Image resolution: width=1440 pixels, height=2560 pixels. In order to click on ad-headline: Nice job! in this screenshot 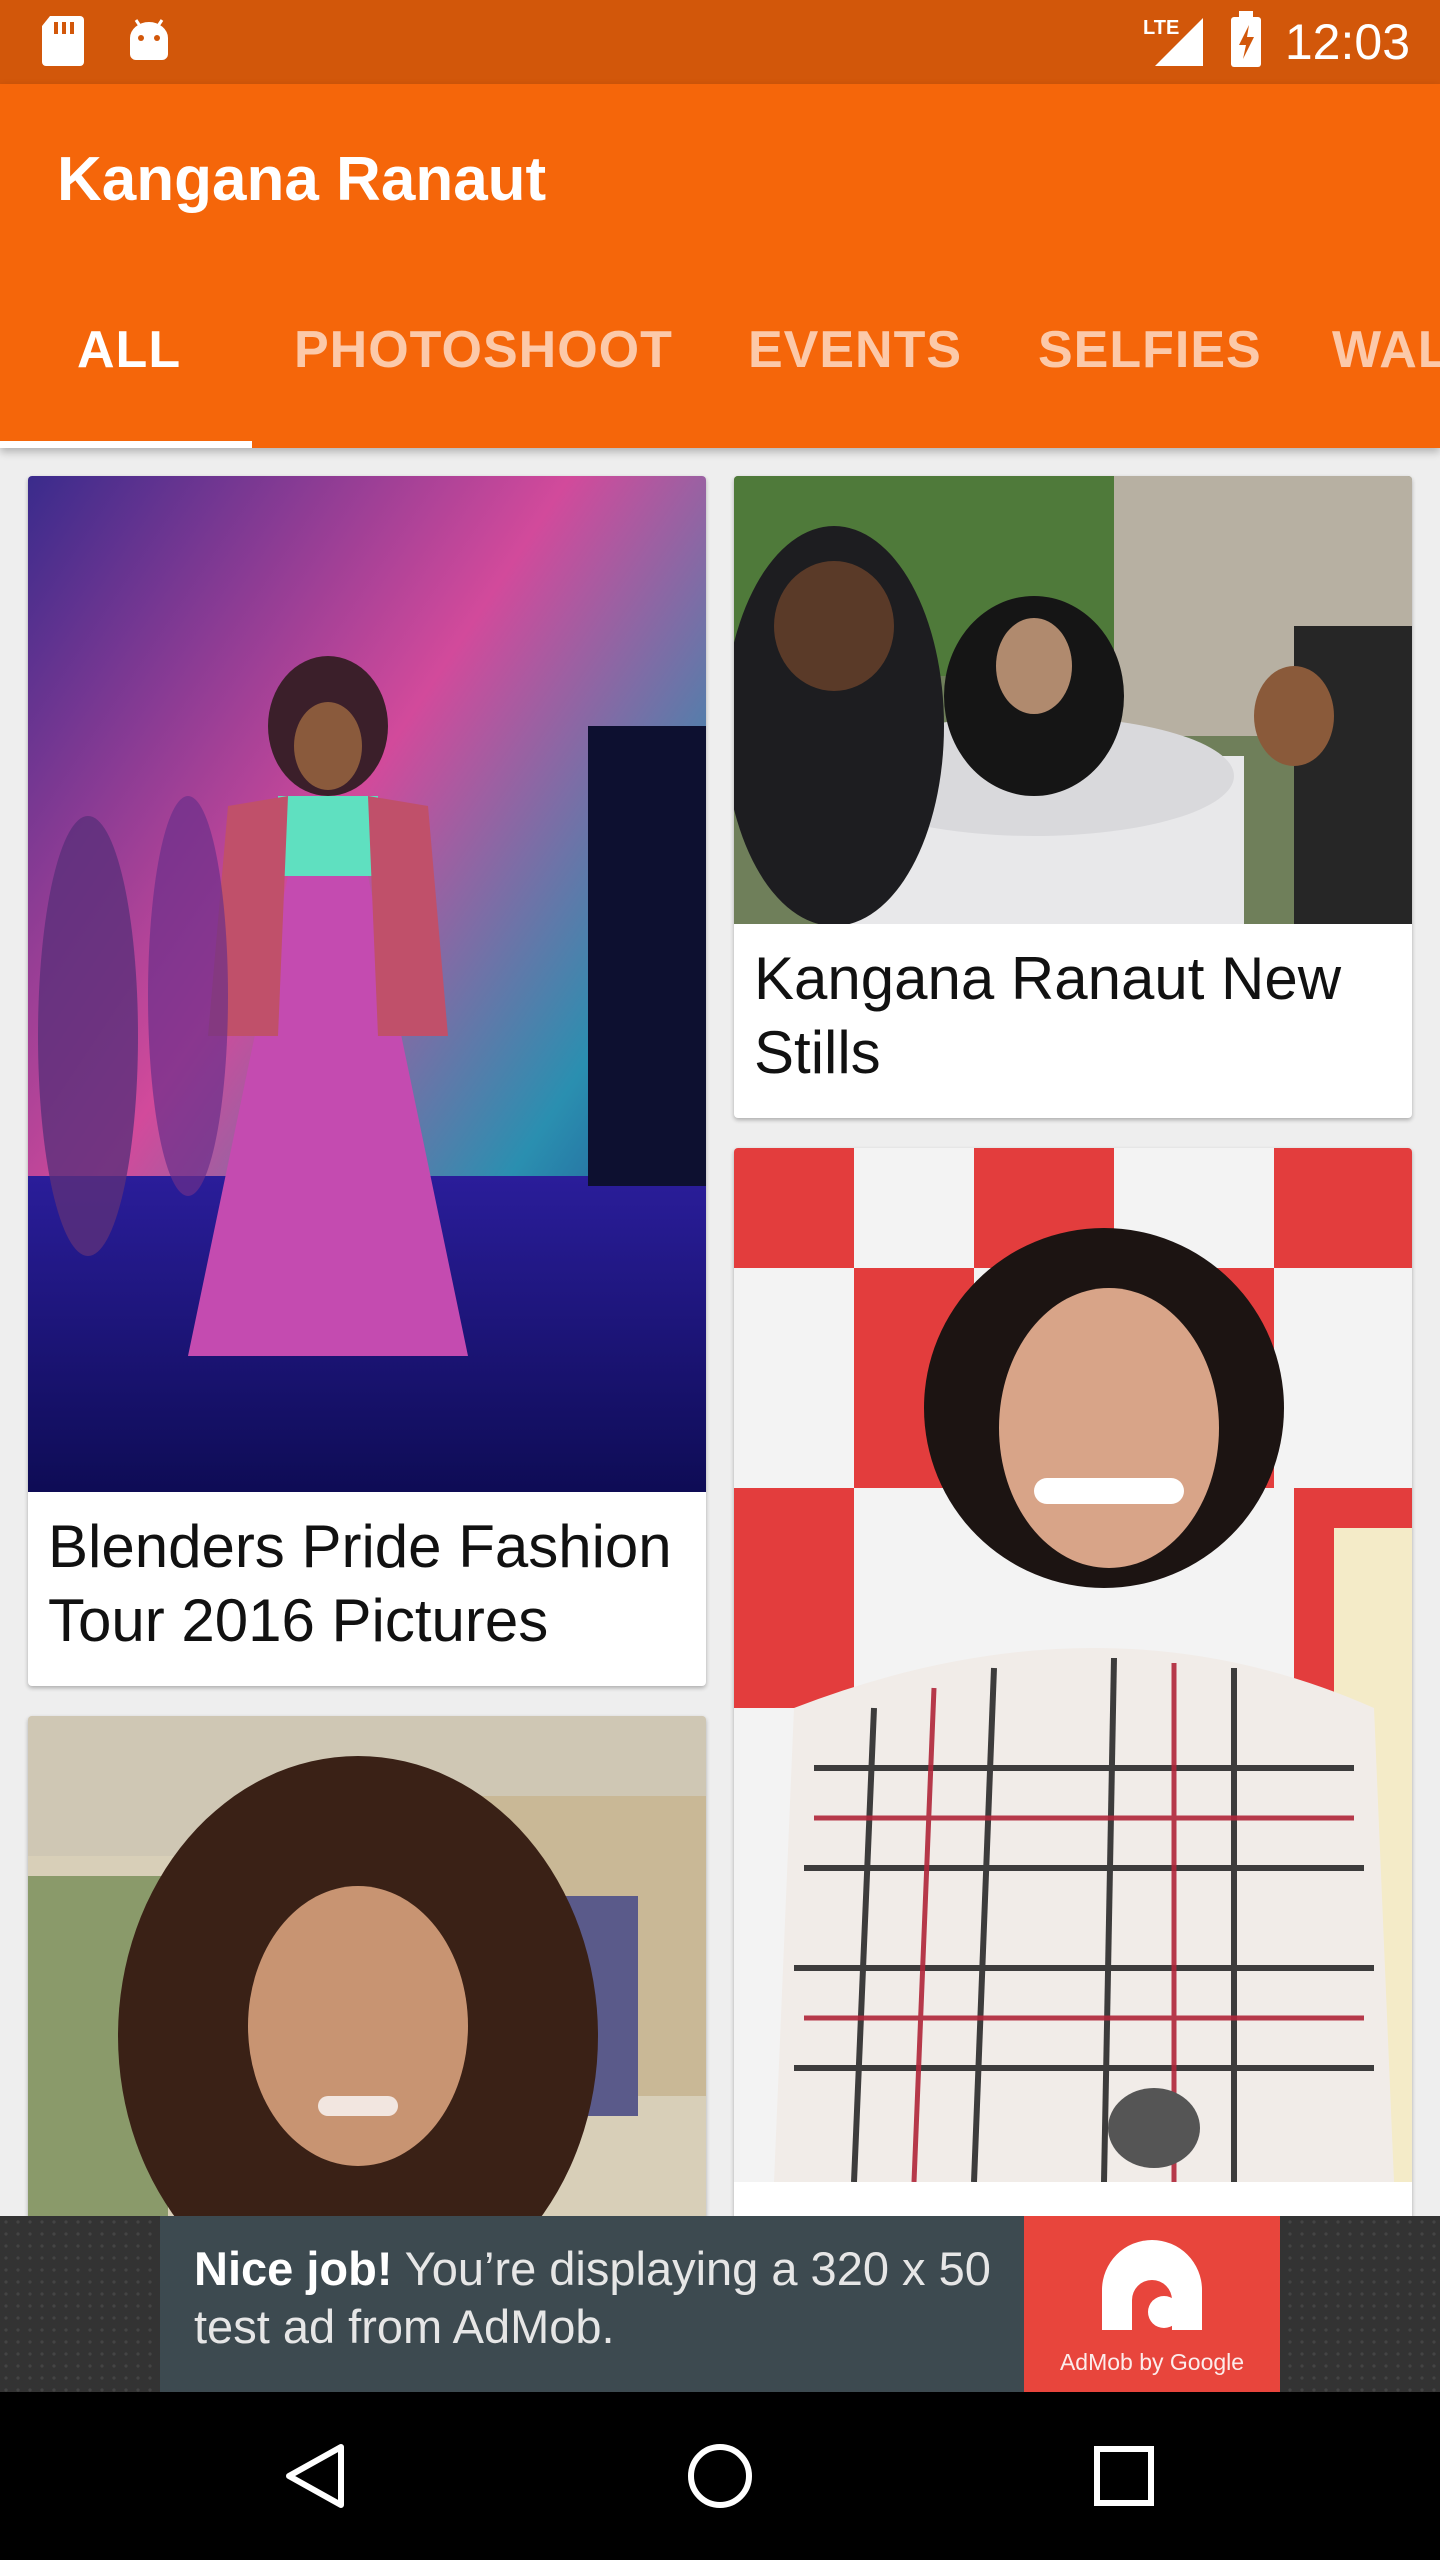, I will do `click(293, 2268)`.